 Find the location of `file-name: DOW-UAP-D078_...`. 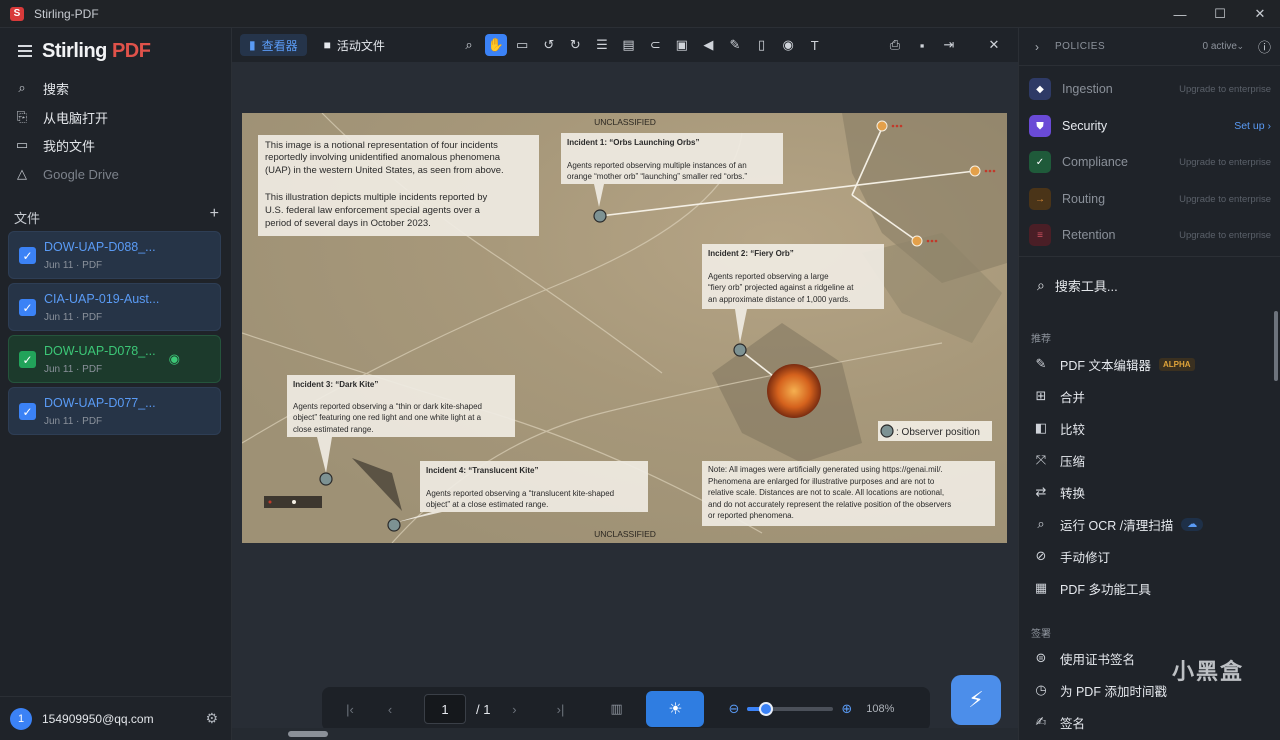

file-name: DOW-UAP-D078_... is located at coordinates (100, 351).